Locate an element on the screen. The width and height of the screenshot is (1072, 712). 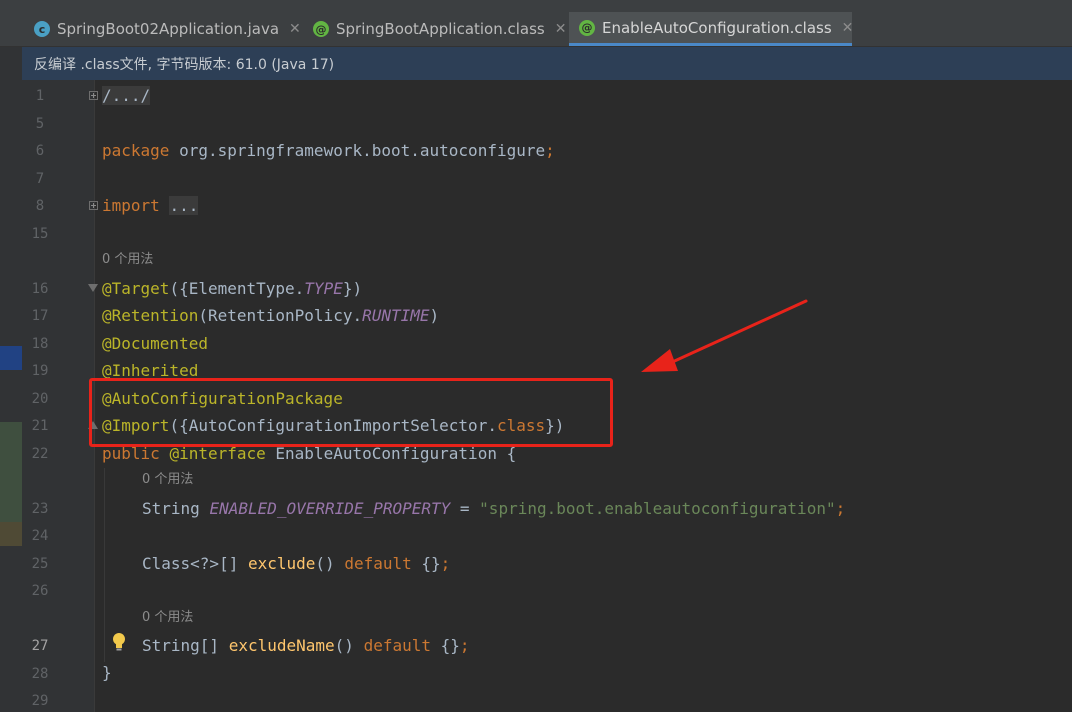
line-number: 16 is located at coordinates (40, 289).